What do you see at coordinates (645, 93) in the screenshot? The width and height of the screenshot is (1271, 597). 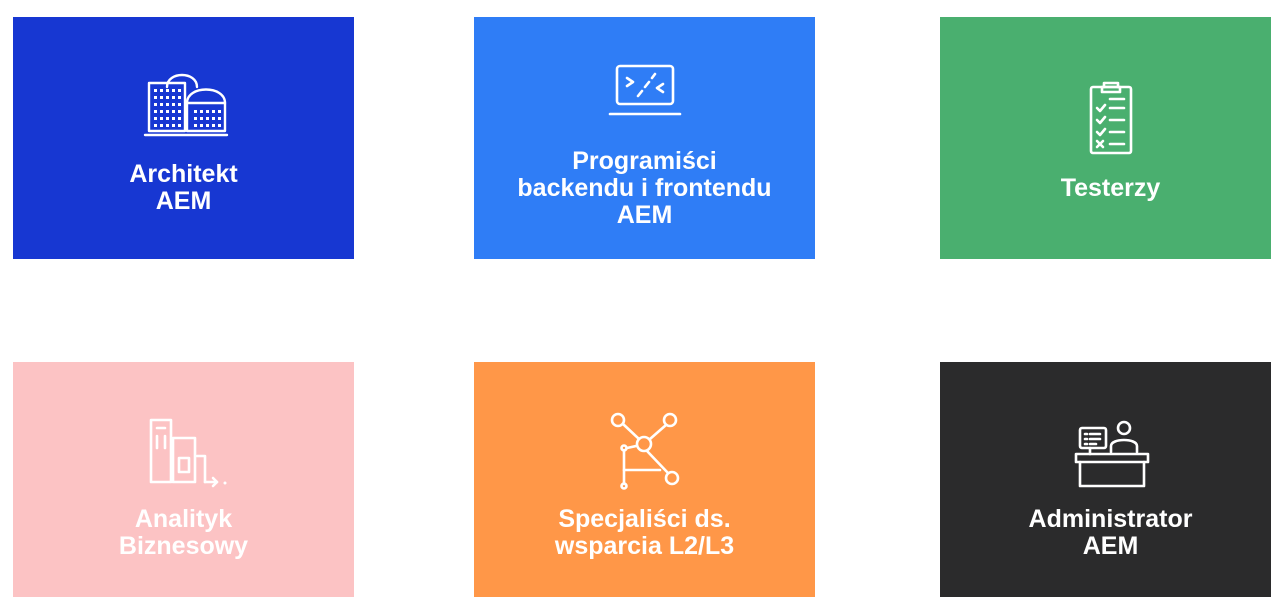 I see `code-screen-icon` at bounding box center [645, 93].